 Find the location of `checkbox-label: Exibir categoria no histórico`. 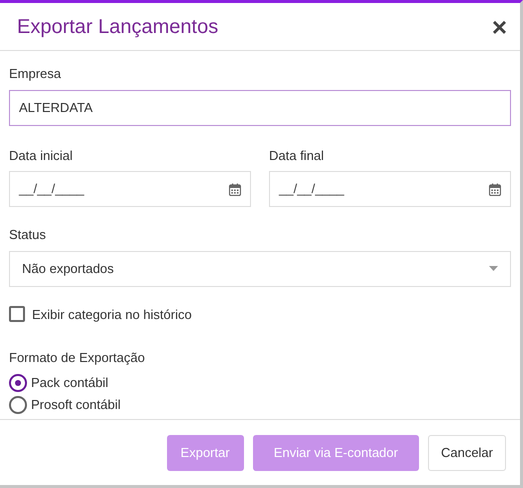

checkbox-label: Exibir categoria no histórico is located at coordinates (112, 315).